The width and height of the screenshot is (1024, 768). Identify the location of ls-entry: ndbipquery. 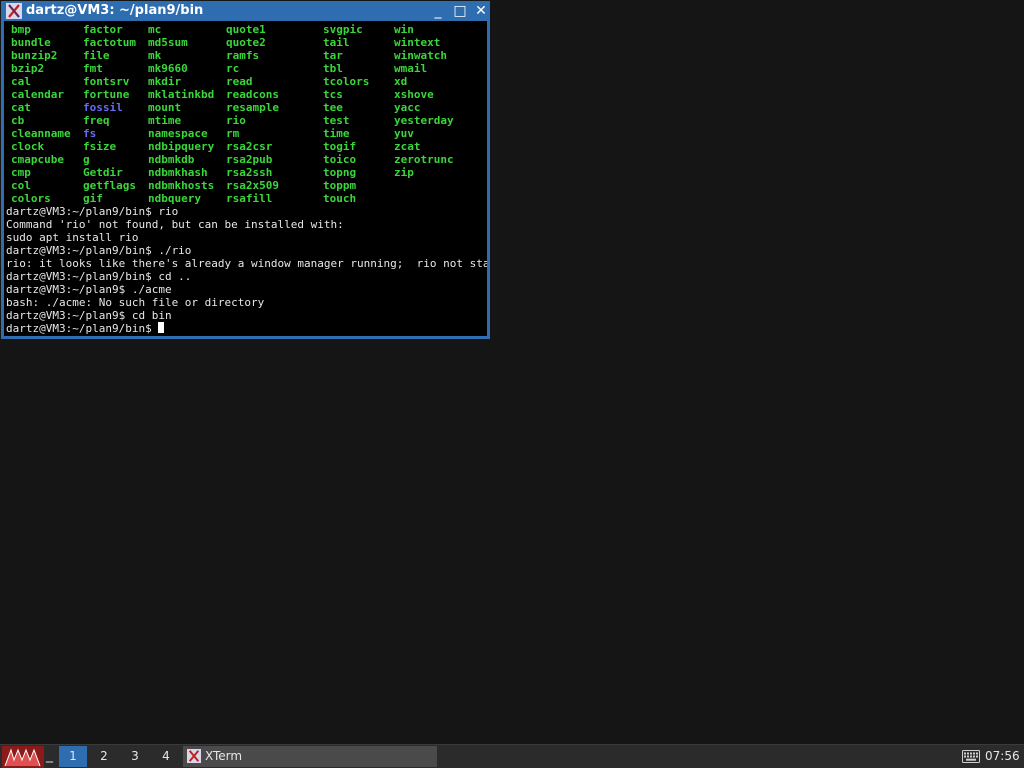
(181, 146).